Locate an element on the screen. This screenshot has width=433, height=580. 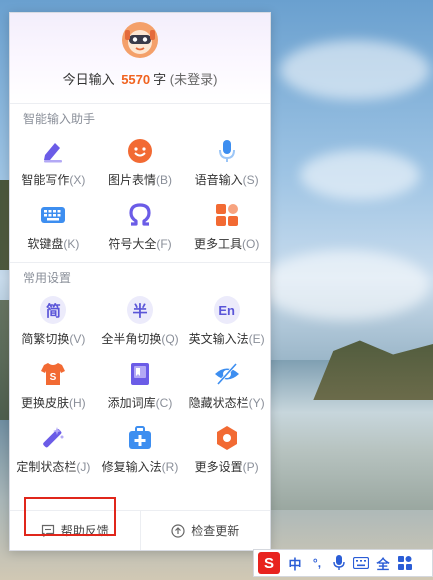
customize-statusbar-button: 定制状态栏(J) is located at coordinates (53, 447).